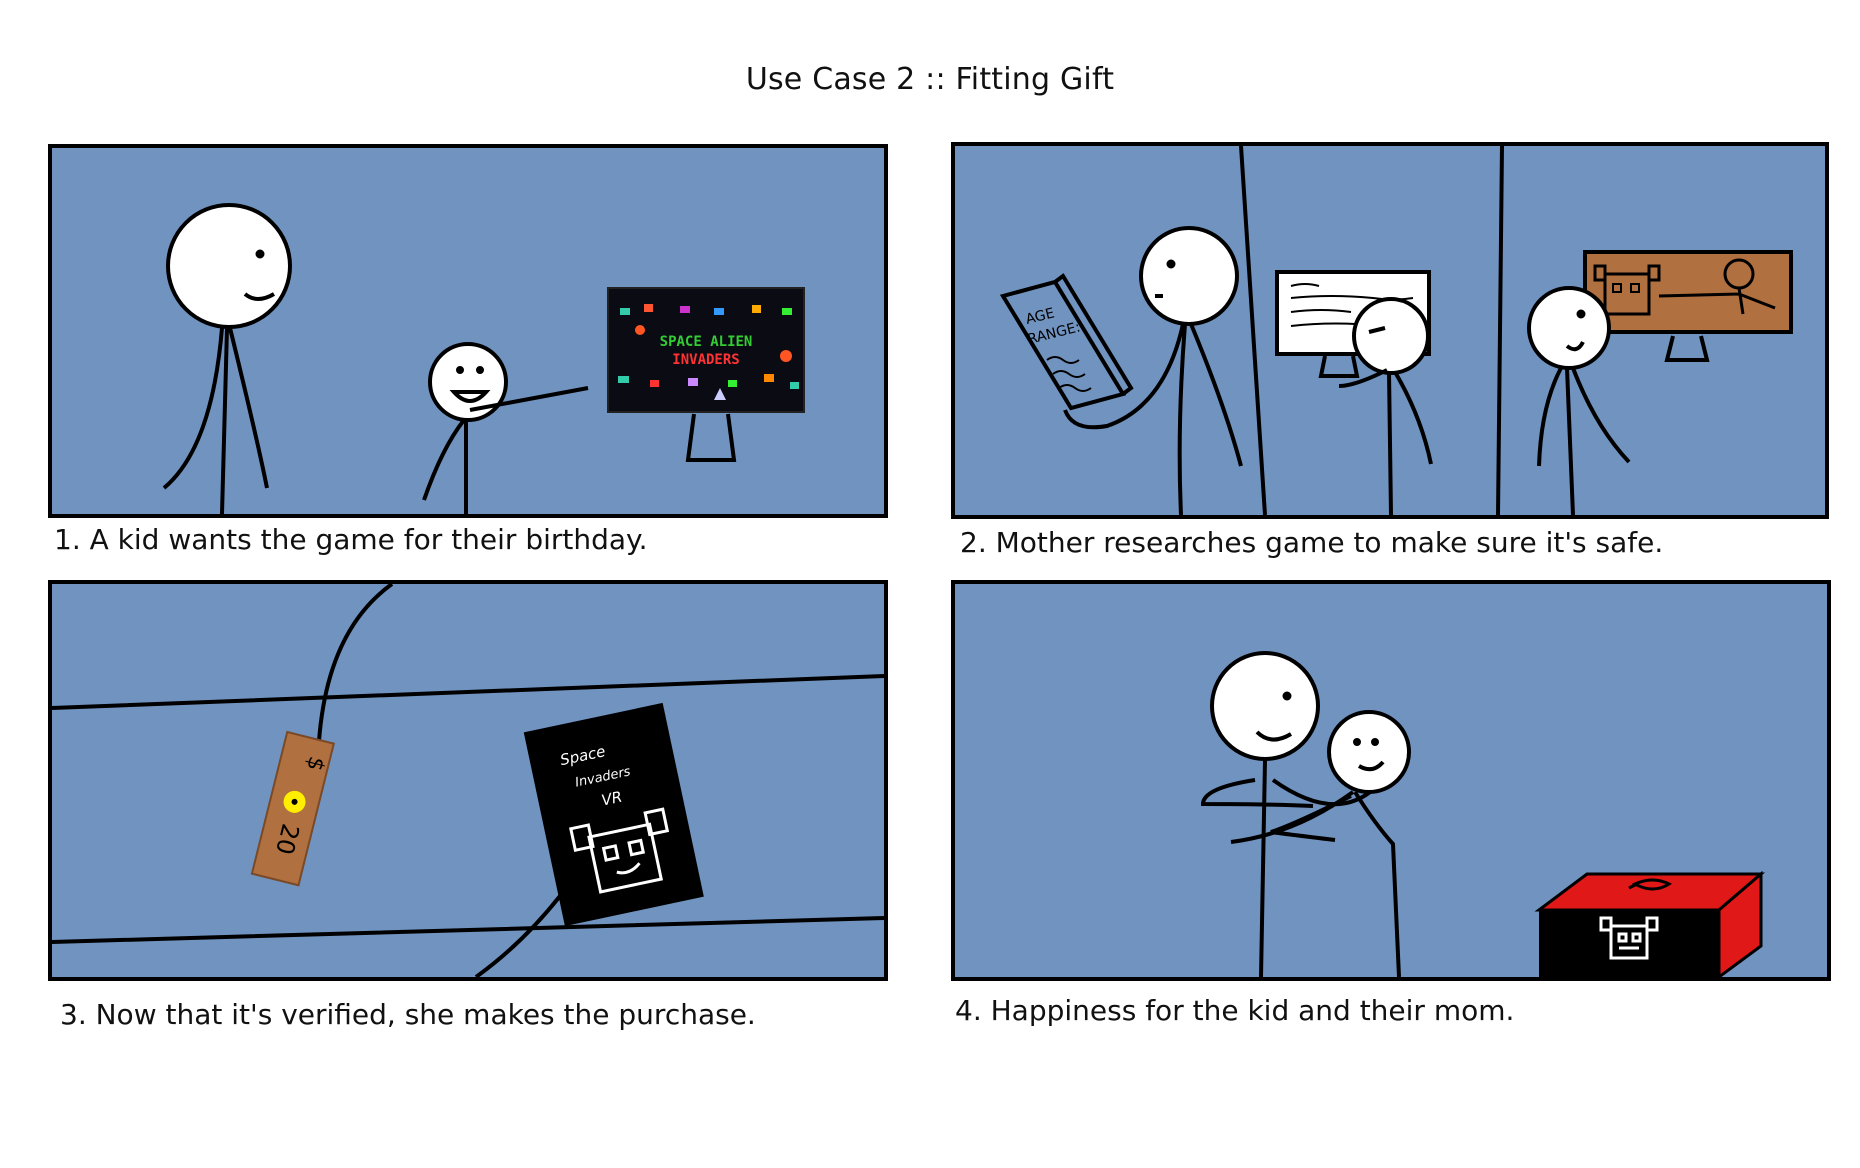 Image resolution: width=1860 pixels, height=1168 pixels. I want to click on screen-title-line-2: INVADERS, so click(705, 360).